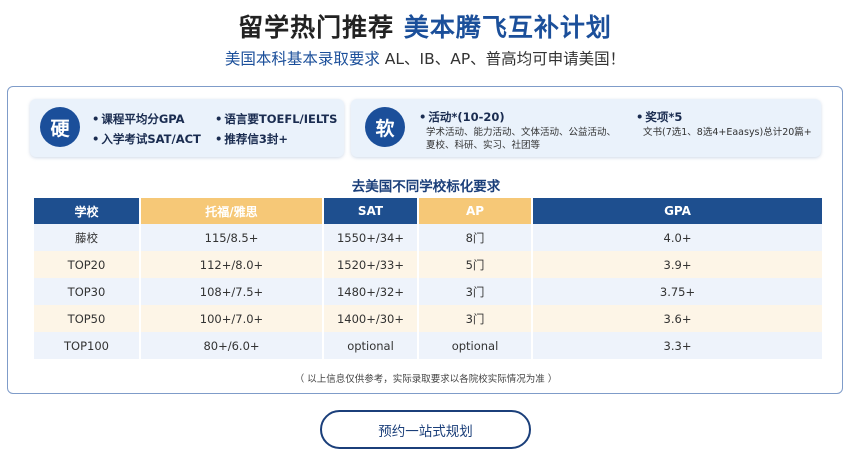 The height and width of the screenshot is (462, 850). Describe the element at coordinates (86, 237) in the screenshot. I see `cell-school: 藤校` at that location.